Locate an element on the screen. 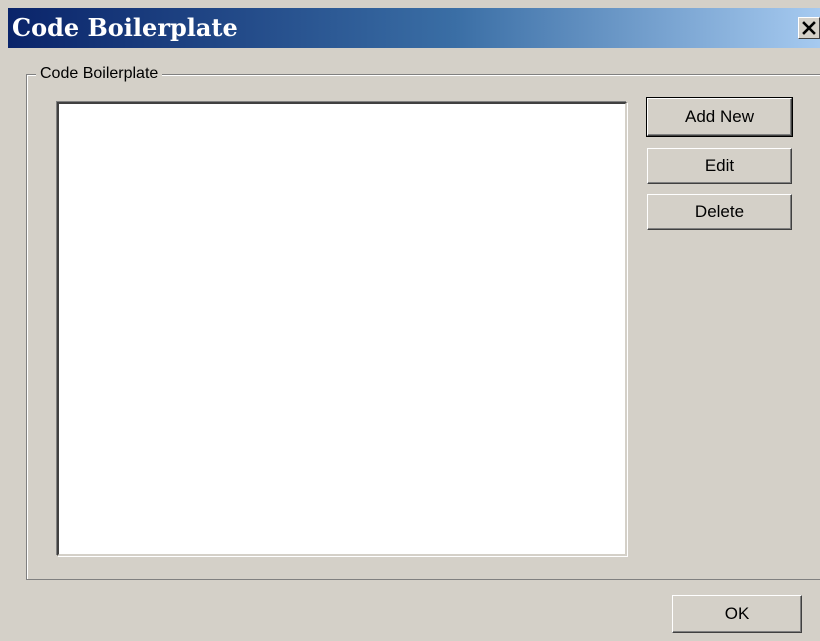 This screenshot has width=820, height=641. ok-button: OK is located at coordinates (737, 614).